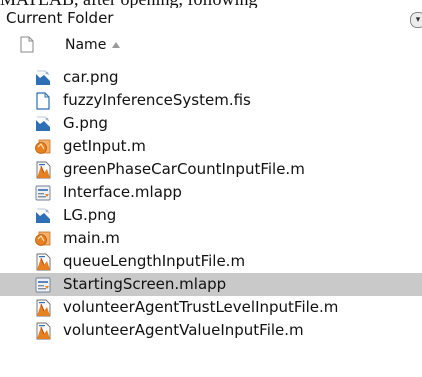  Describe the element at coordinates (122, 192) in the screenshot. I see `file-name: Interface.mlapp` at that location.